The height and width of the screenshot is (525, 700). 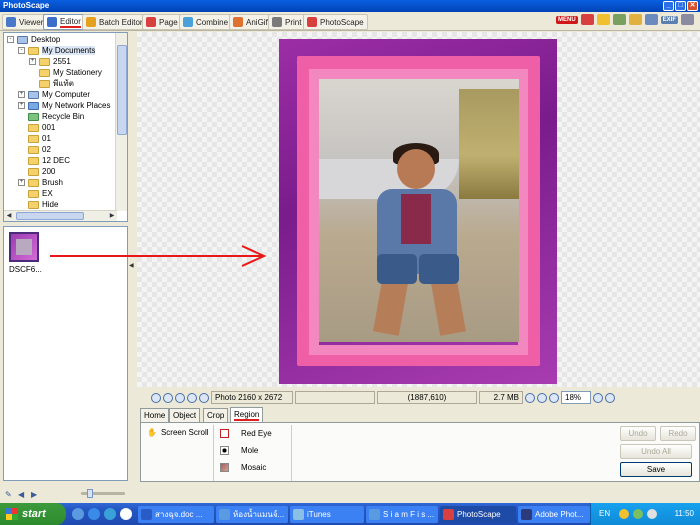 What do you see at coordinates (35, 494) in the screenshot?
I see `forward-icon: ▶` at bounding box center [35, 494].